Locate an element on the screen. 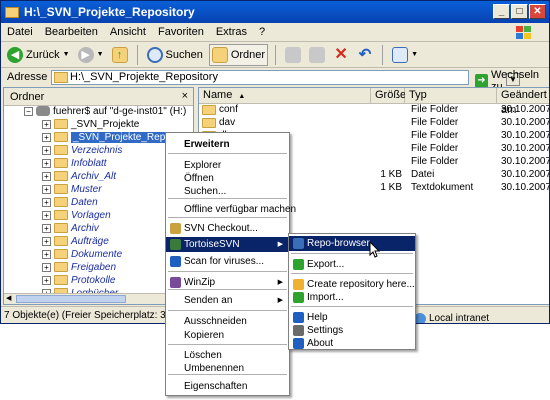  move-to-button is located at coordinates (293, 55).